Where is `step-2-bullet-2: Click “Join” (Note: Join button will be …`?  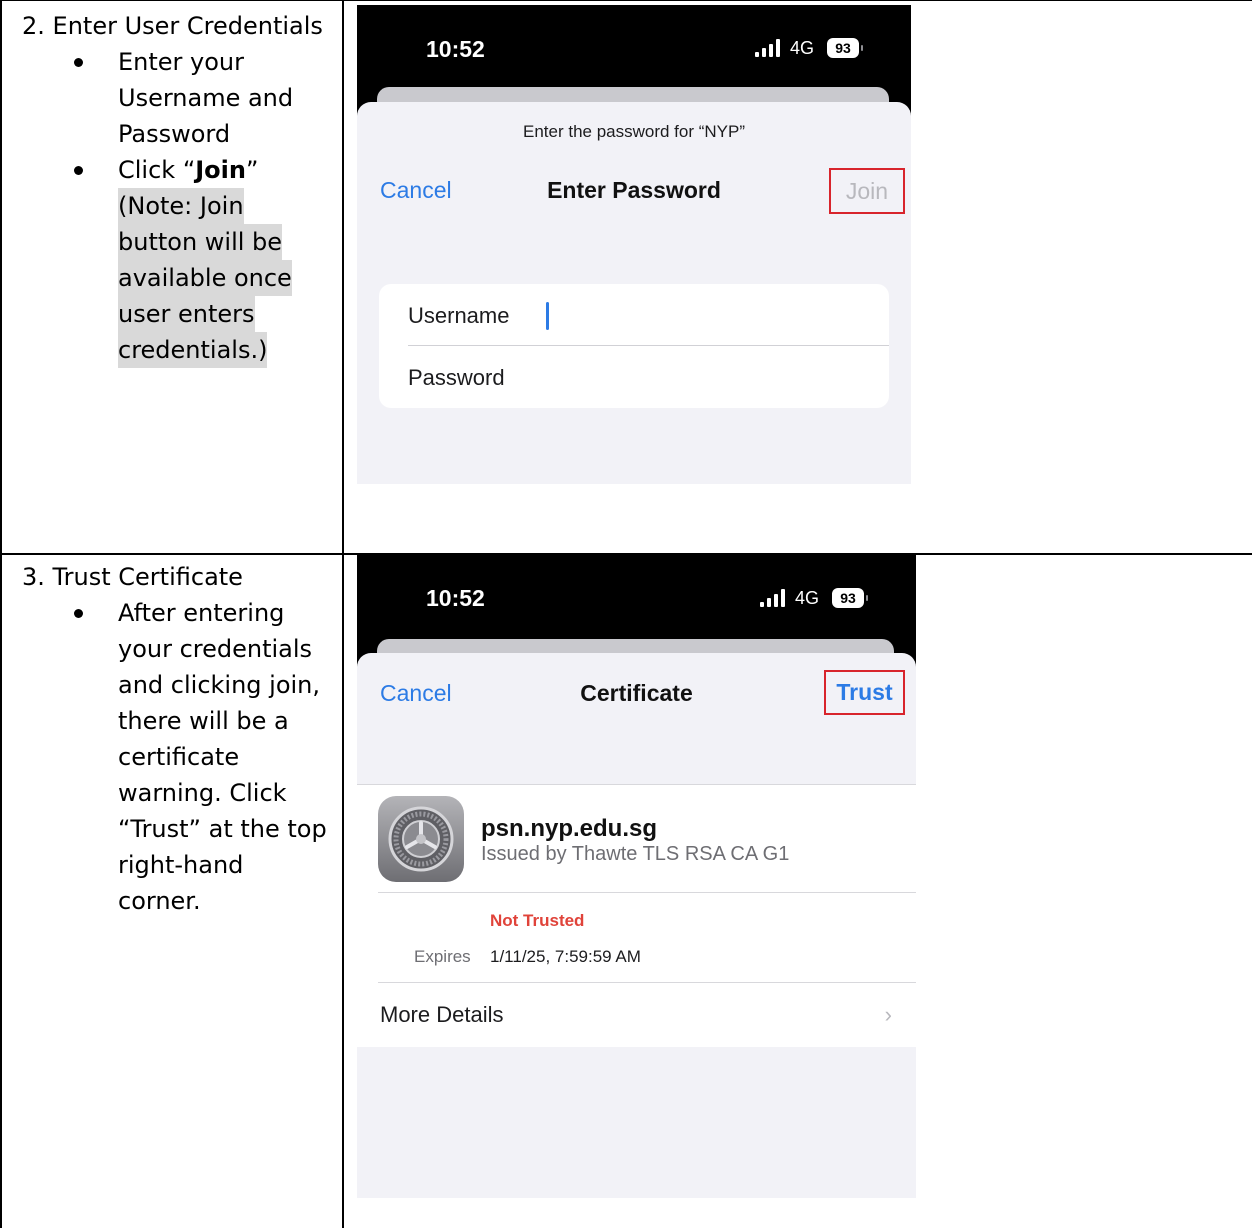
step-2-bullet-2: Click “Join” (Note: Join button will be … is located at coordinates (179, 260).